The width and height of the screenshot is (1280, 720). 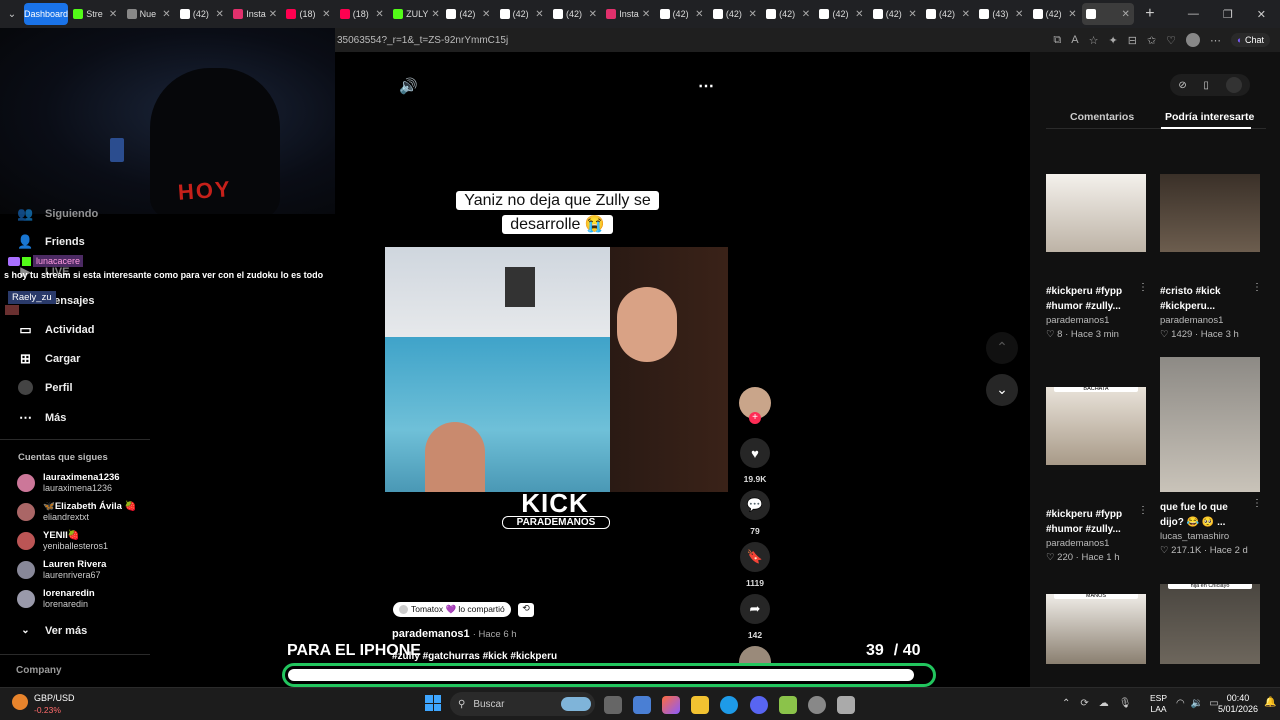 I want to click on followed-account: Lauren Rivera laurenrivera67, so click(x=61, y=570).